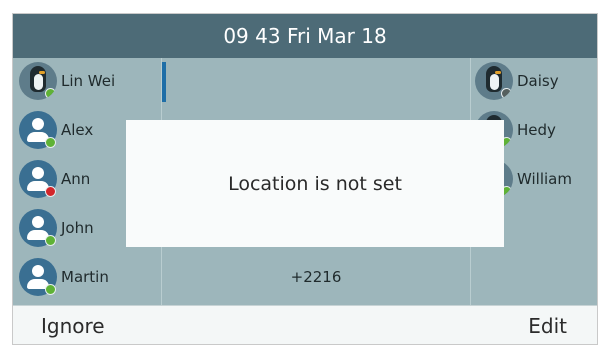 This screenshot has width=608, height=351. Describe the element at coordinates (73, 325) in the screenshot. I see `ignore-softkey: Ignore` at that location.